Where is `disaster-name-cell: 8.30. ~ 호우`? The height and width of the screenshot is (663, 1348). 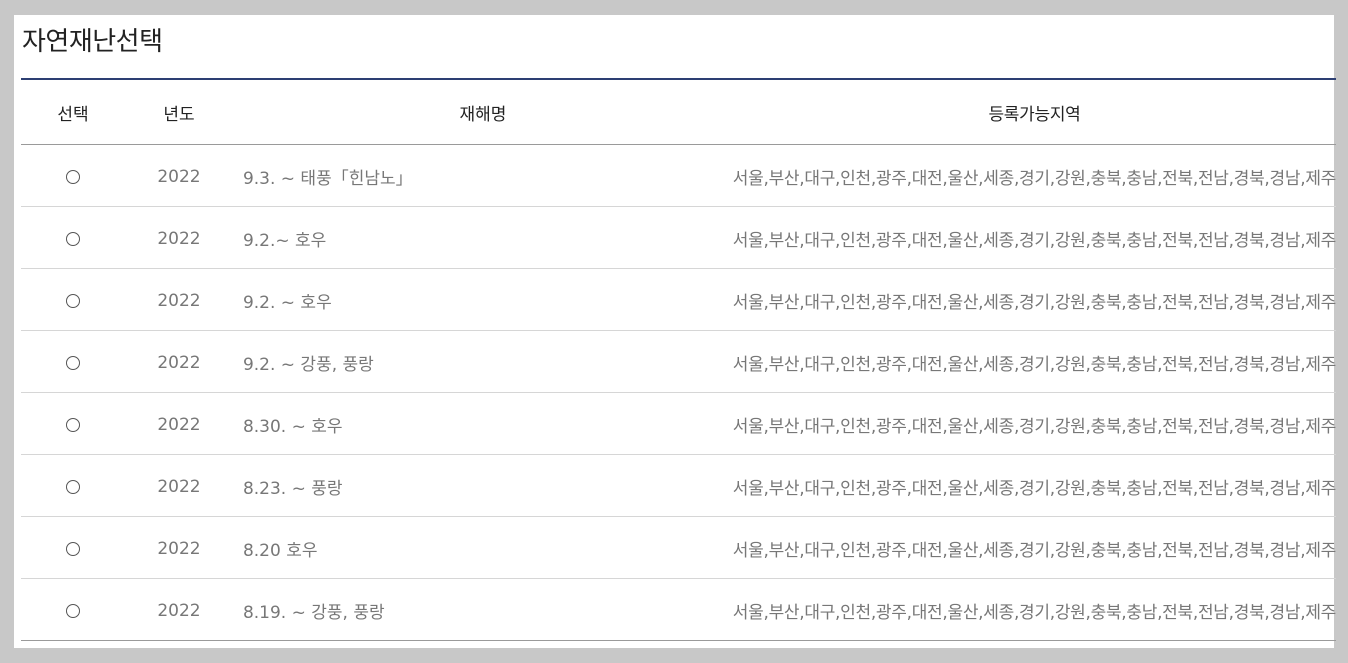
disaster-name-cell: 8.30. ~ 호우 is located at coordinates (292, 427).